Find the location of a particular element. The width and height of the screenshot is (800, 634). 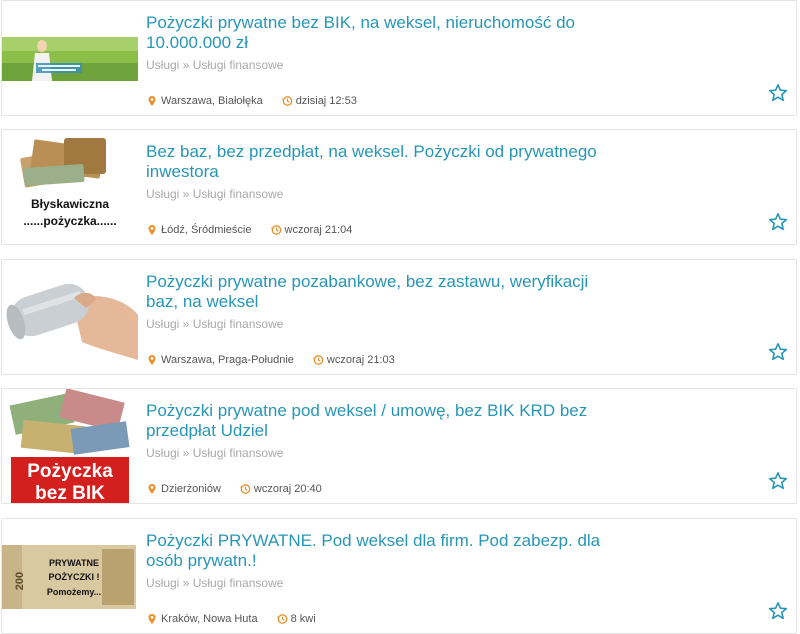

thumb-text-line-1: PRYWATNE is located at coordinates (74, 563).